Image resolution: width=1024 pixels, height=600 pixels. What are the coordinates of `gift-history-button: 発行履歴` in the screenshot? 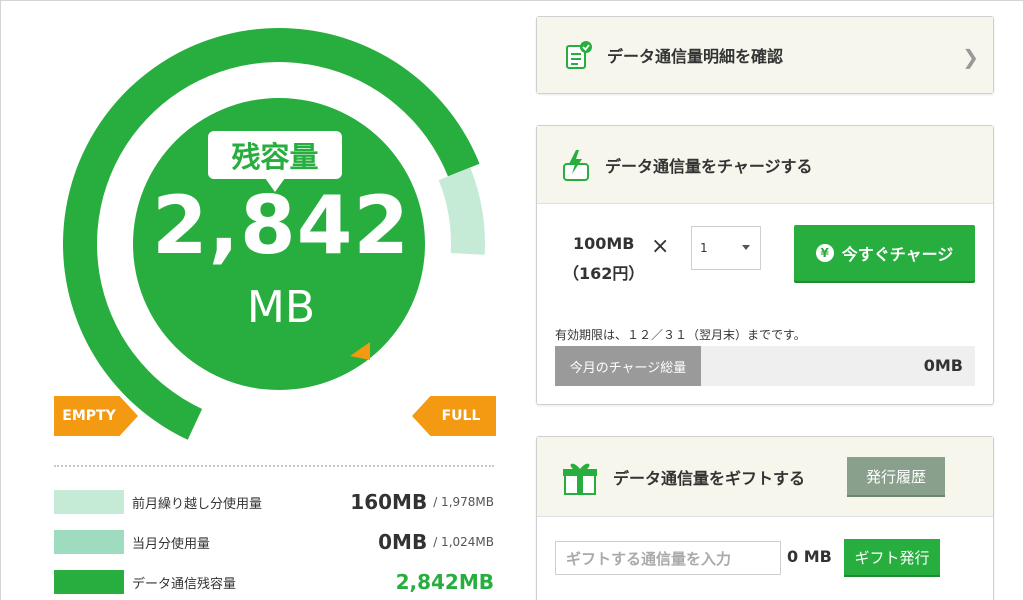 It's located at (896, 476).